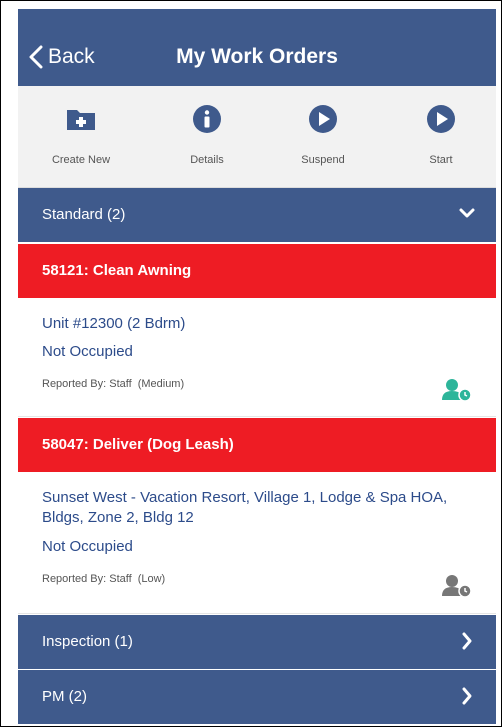  I want to click on section-title: PM (2), so click(64, 696).